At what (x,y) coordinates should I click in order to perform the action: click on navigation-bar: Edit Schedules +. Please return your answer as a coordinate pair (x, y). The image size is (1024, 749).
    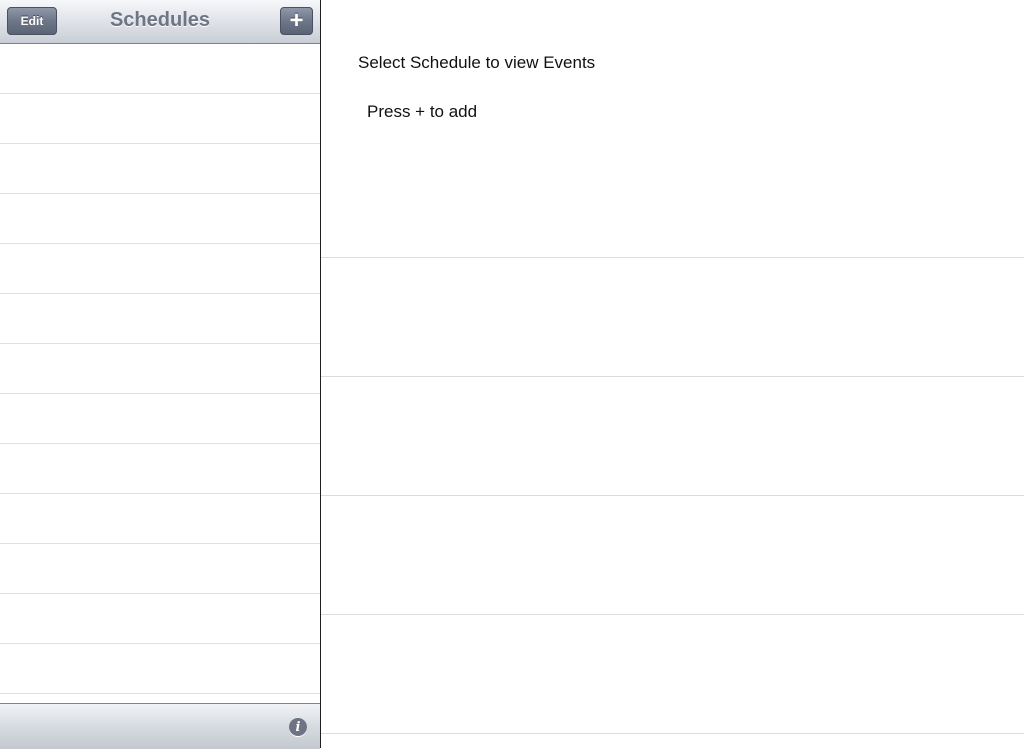
    Looking at the image, I should click on (160, 22).